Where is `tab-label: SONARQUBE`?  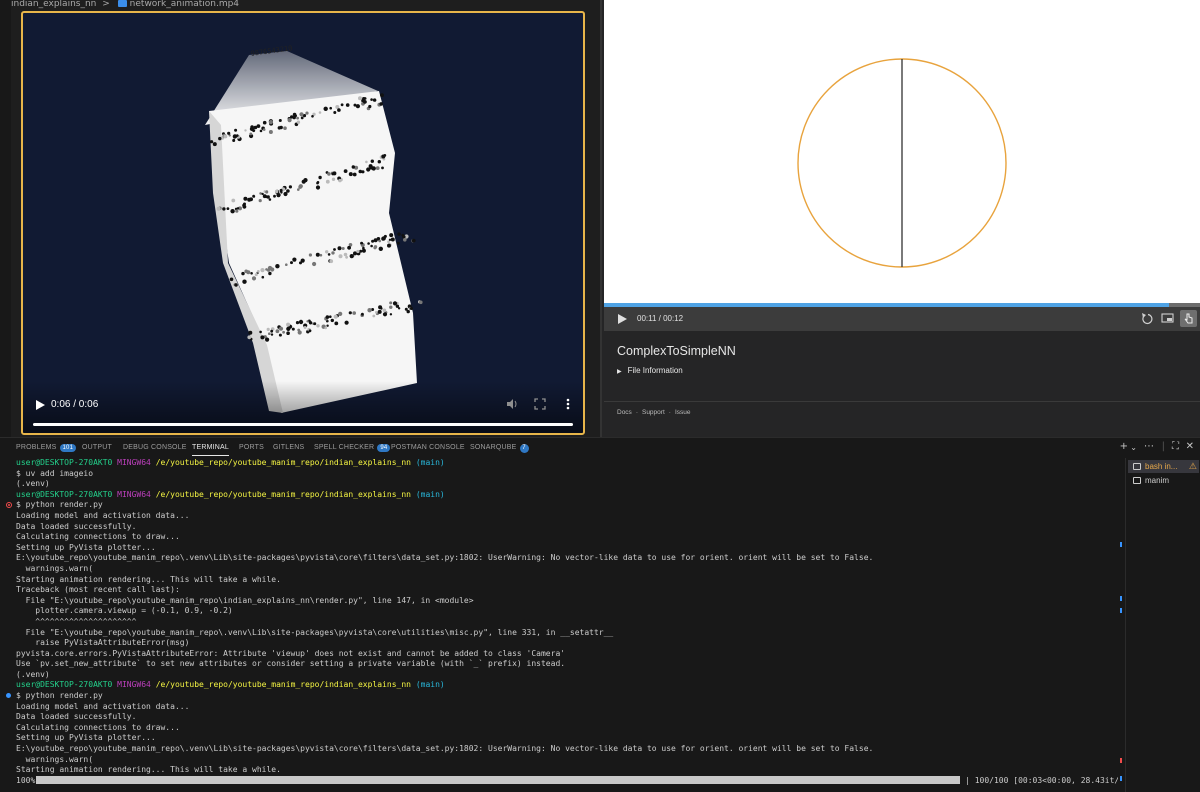 tab-label: SONARQUBE is located at coordinates (493, 447).